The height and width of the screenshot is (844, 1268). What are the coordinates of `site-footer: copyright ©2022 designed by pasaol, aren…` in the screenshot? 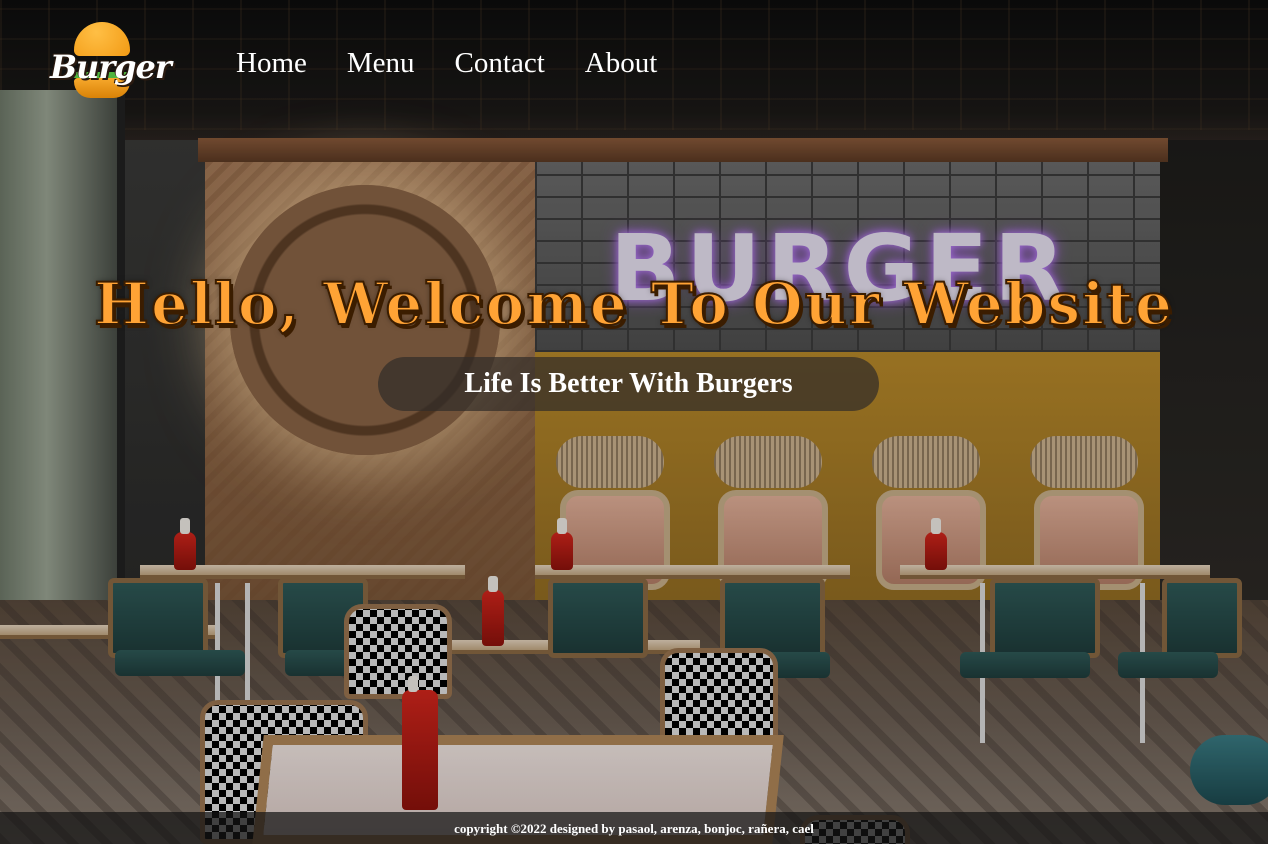 It's located at (634, 828).